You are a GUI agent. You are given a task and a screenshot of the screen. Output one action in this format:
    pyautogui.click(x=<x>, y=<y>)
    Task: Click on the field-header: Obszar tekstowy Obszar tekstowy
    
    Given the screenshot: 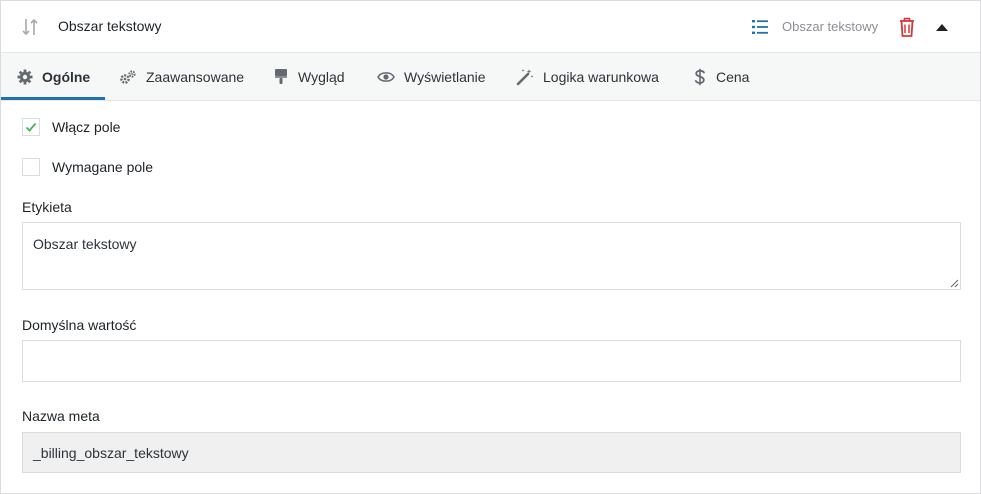 What is the action you would take?
    pyautogui.click(x=490, y=27)
    